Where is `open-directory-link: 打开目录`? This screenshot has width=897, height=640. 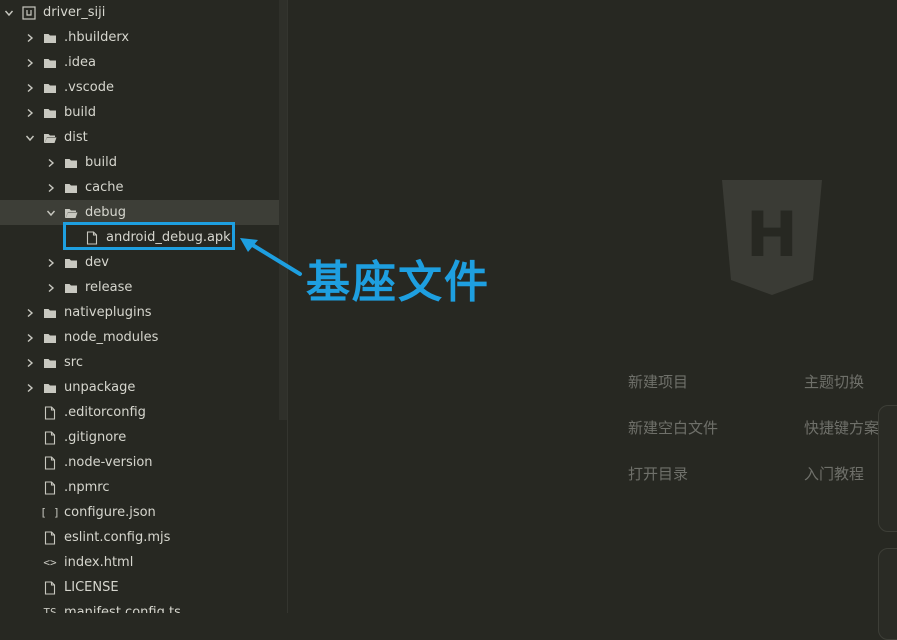
open-directory-link: 打开目录 is located at coordinates (658, 473).